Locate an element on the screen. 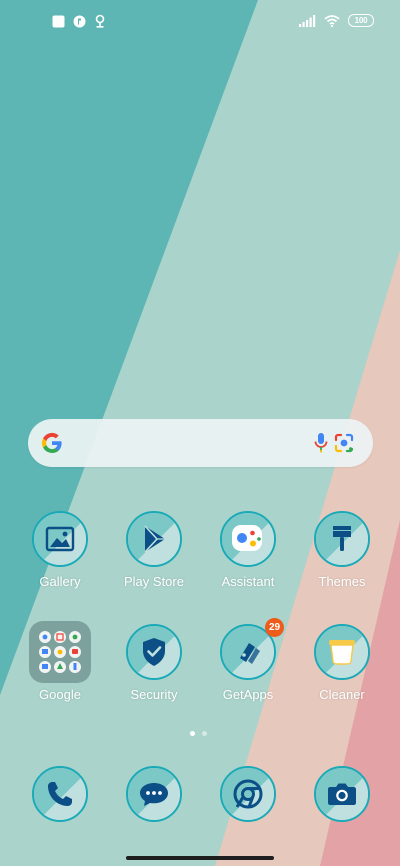 This screenshot has height=866, width=400. mic-icon is located at coordinates (321, 443).